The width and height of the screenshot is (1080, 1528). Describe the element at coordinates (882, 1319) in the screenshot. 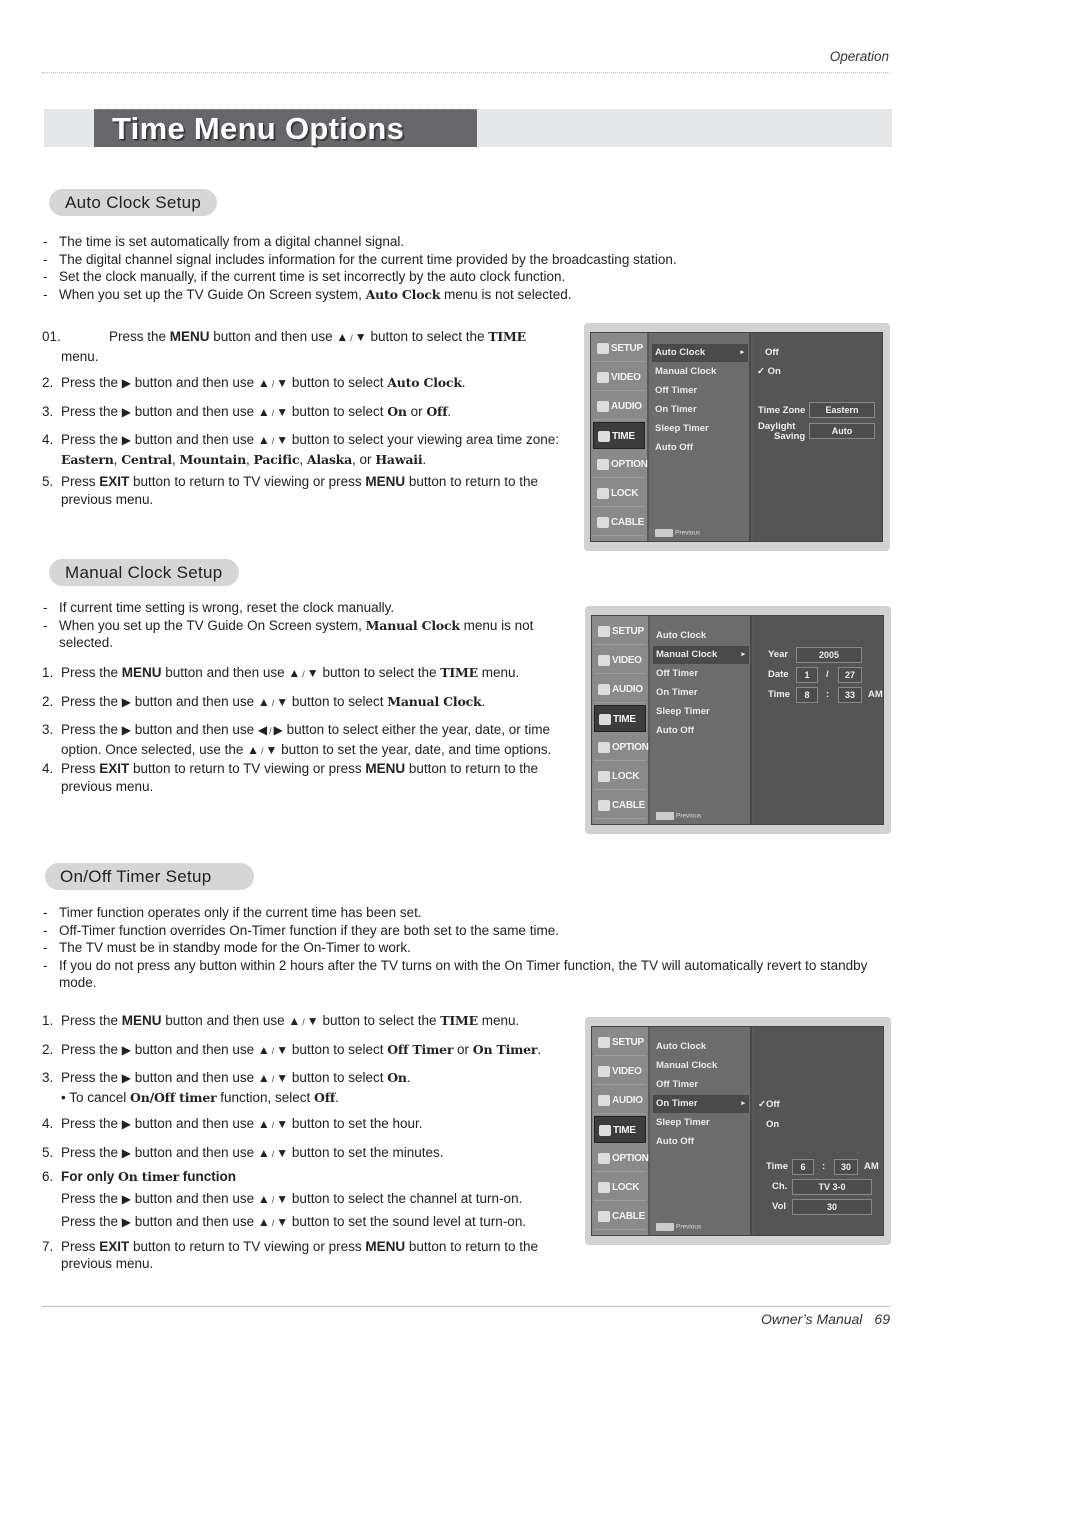

I see `page-number: 69` at that location.